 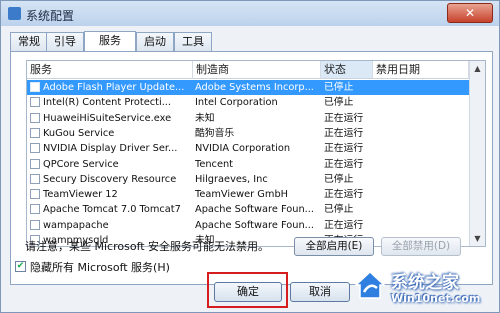 What do you see at coordinates (236, 103) in the screenshot?
I see `service-manufacturer: Intel Corporation` at bounding box center [236, 103].